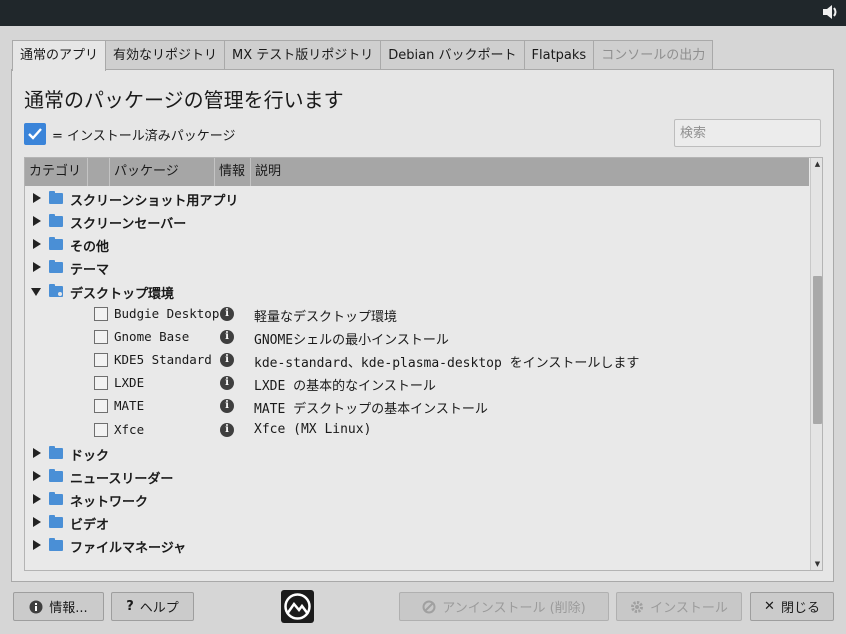 The width and height of the screenshot is (846, 634). What do you see at coordinates (59, 55) in the screenshot?
I see `tab-1: 通常のアプリ` at bounding box center [59, 55].